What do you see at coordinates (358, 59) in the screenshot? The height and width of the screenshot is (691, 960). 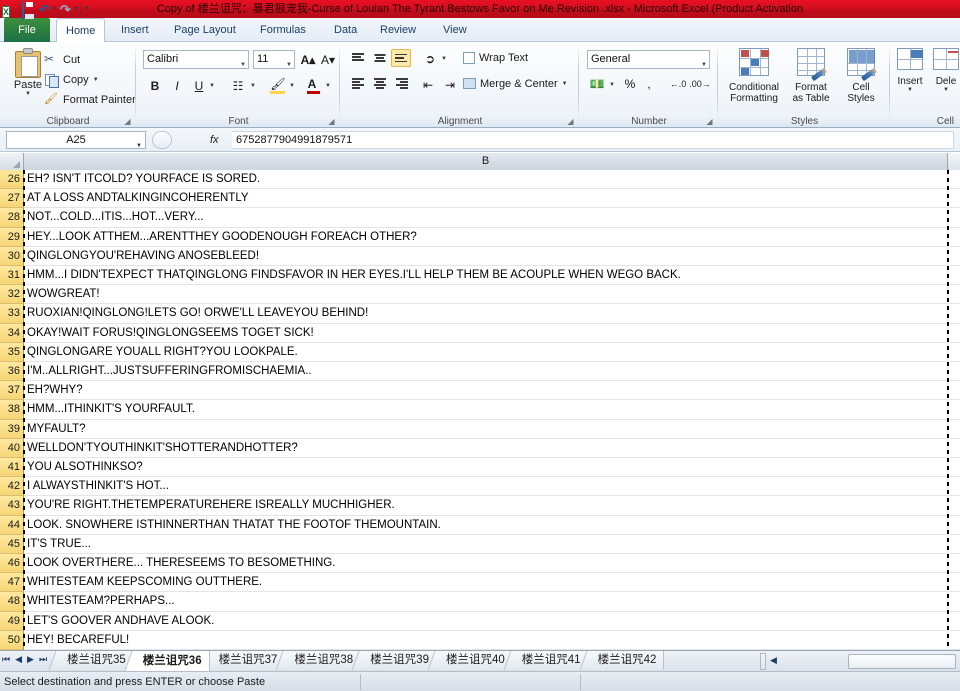 I see `align-top-icon` at bounding box center [358, 59].